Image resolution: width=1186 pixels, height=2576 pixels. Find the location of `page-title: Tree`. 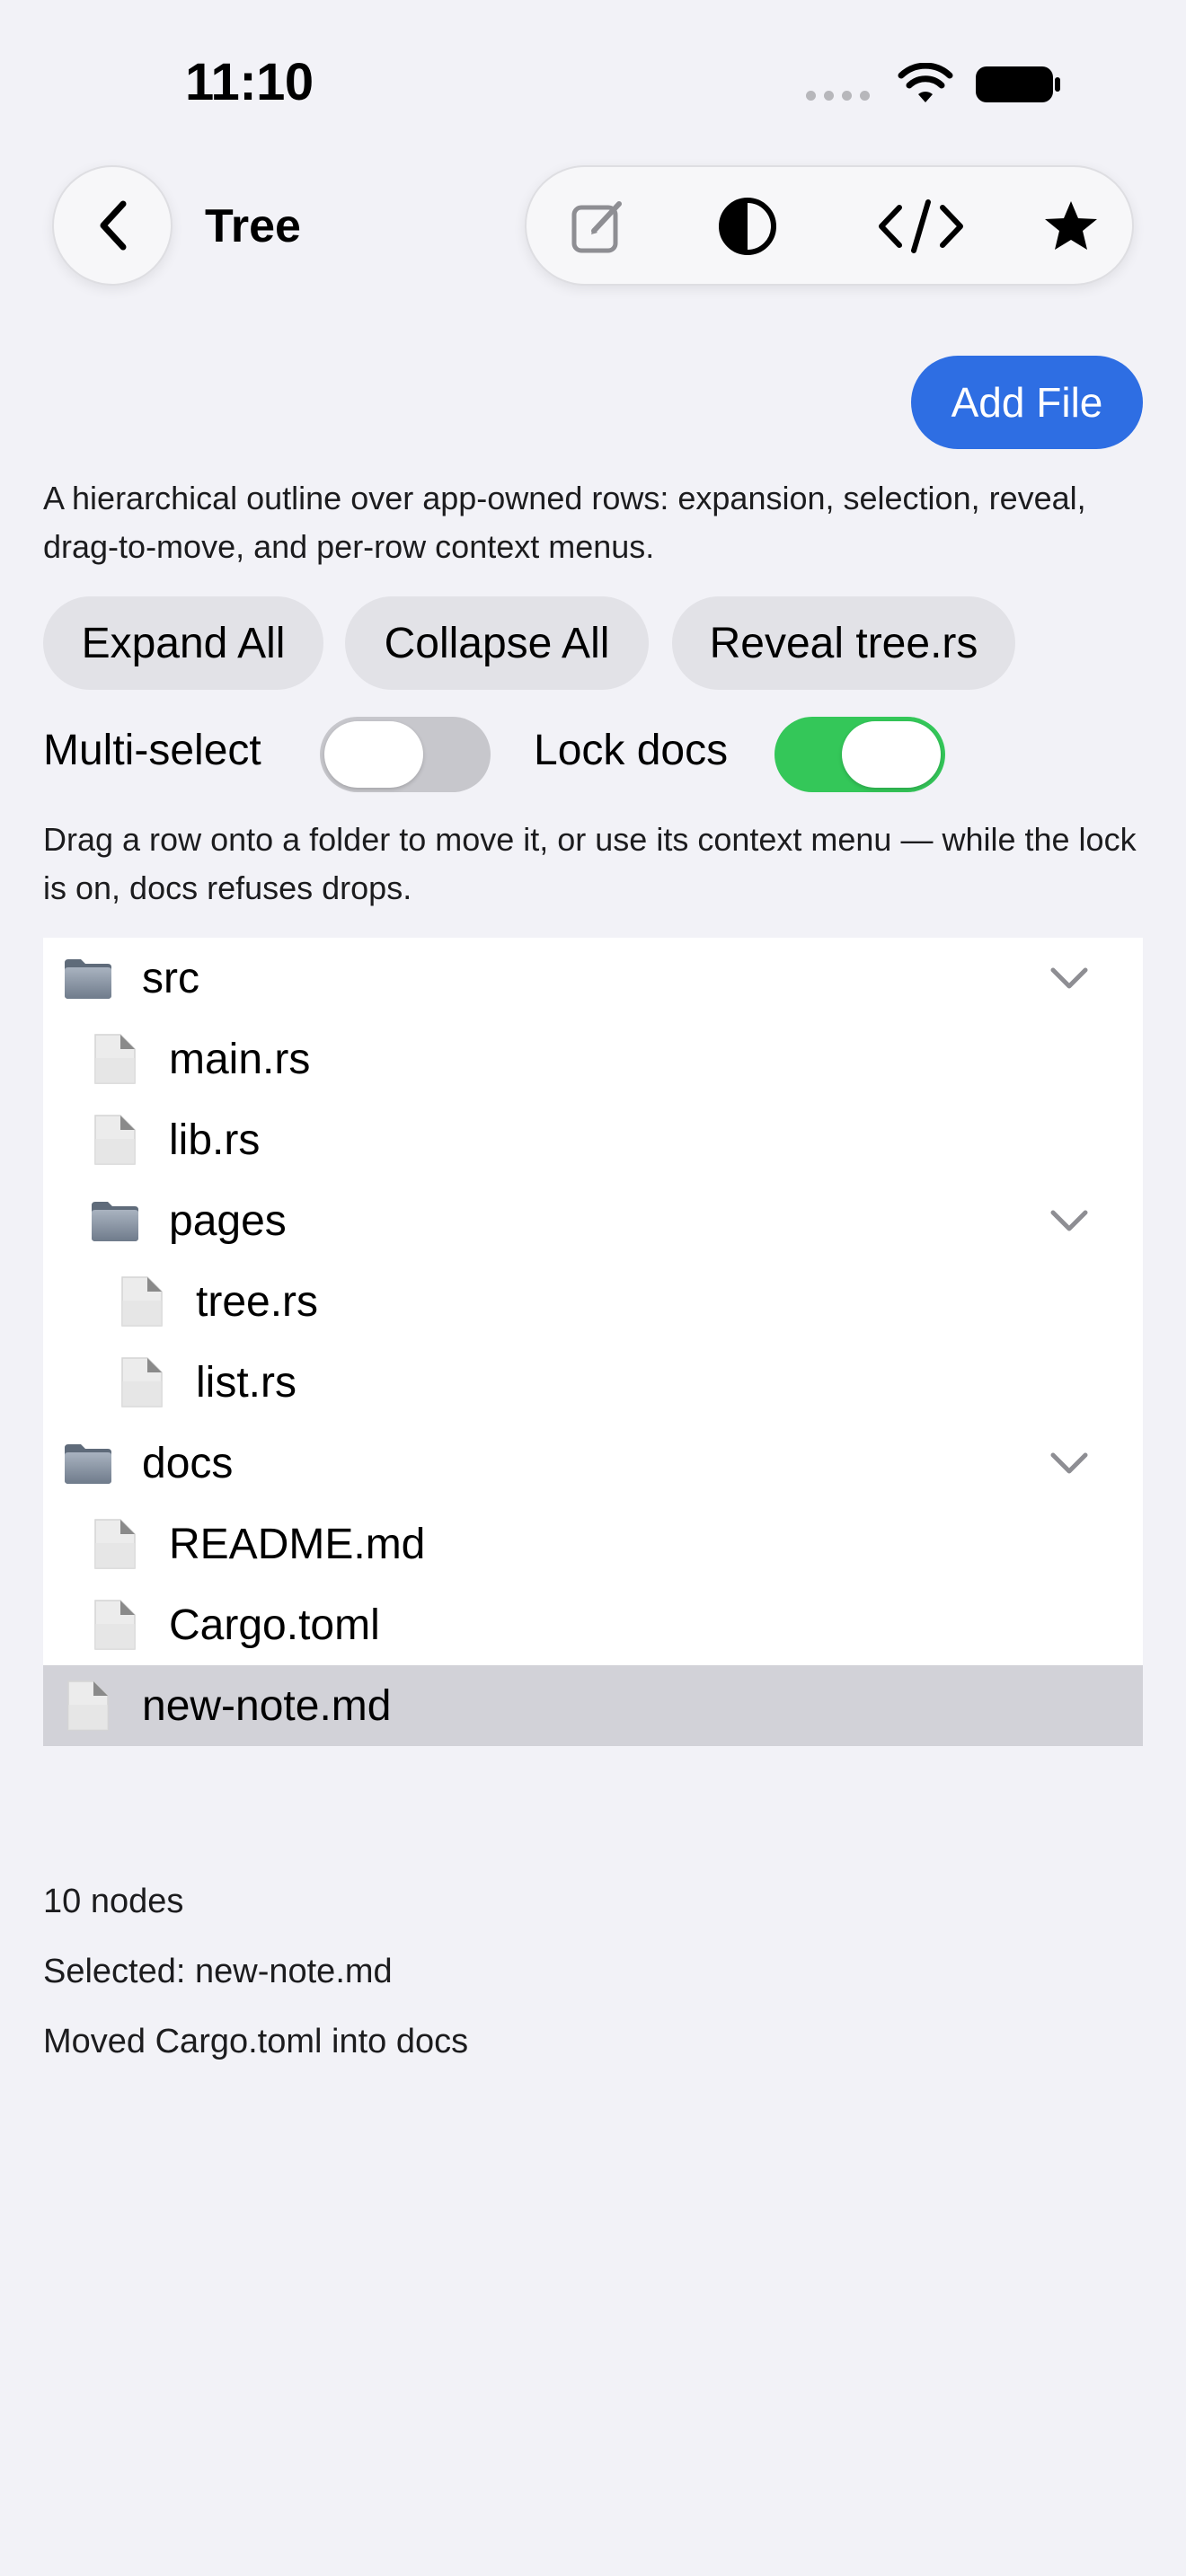

page-title: Tree is located at coordinates (253, 226).